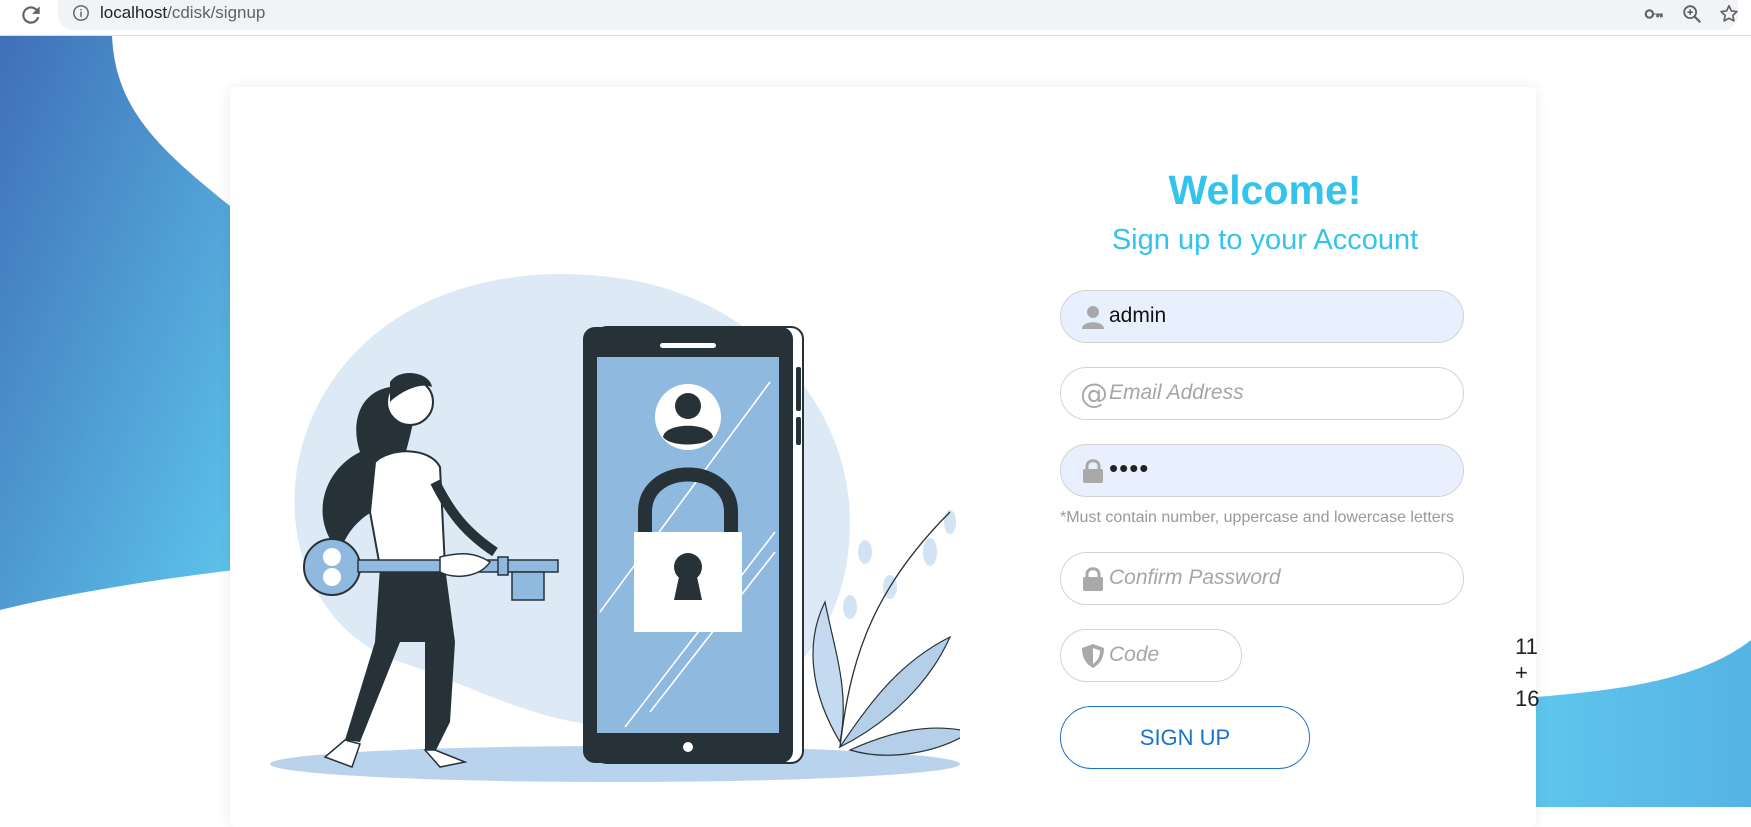  Describe the element at coordinates (1129, 468) in the screenshot. I see `password-value: ••••` at that location.